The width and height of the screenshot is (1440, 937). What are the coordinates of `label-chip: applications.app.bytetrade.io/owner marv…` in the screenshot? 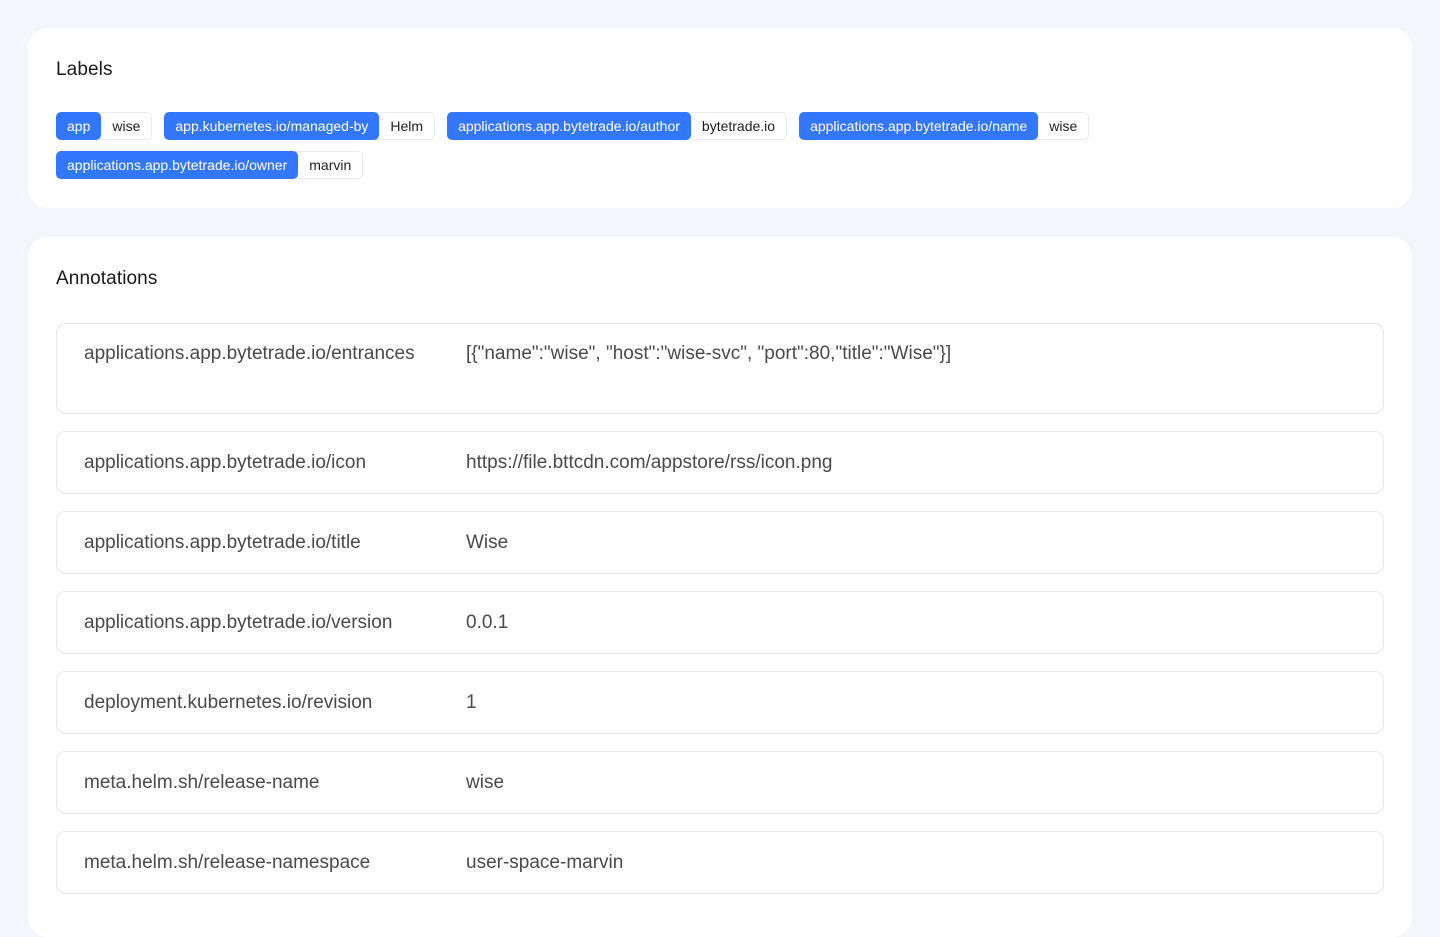 It's located at (210, 165).